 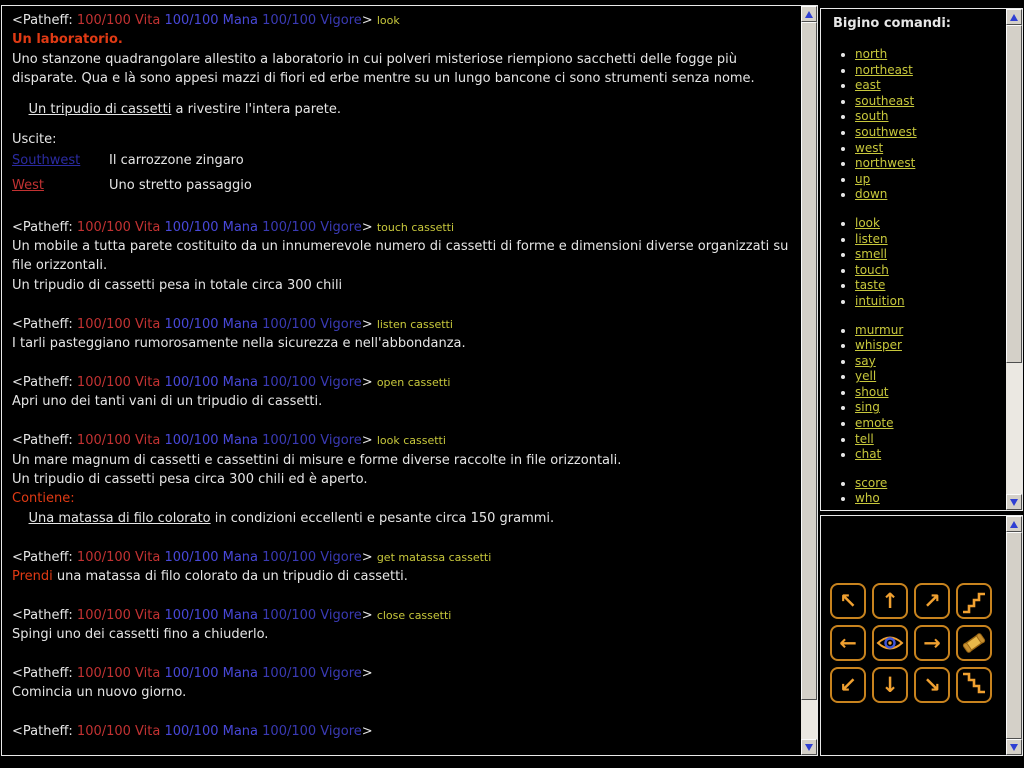 I want to click on west-button: ←, so click(x=848, y=643).